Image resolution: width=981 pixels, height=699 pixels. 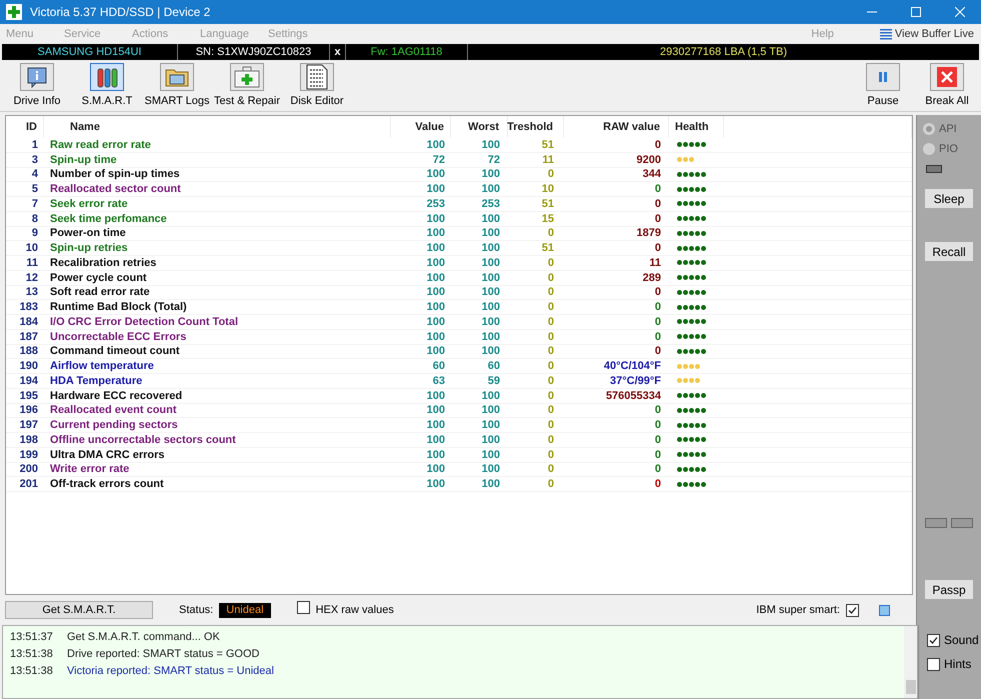 I want to click on radio-label: PIO, so click(x=948, y=149).